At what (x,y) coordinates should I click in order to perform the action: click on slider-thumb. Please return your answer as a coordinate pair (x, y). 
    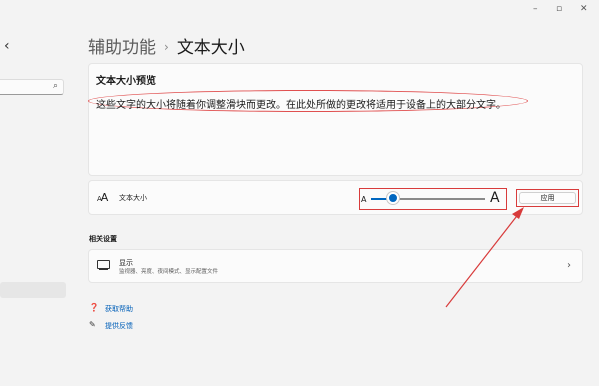
    Looking at the image, I should click on (393, 198).